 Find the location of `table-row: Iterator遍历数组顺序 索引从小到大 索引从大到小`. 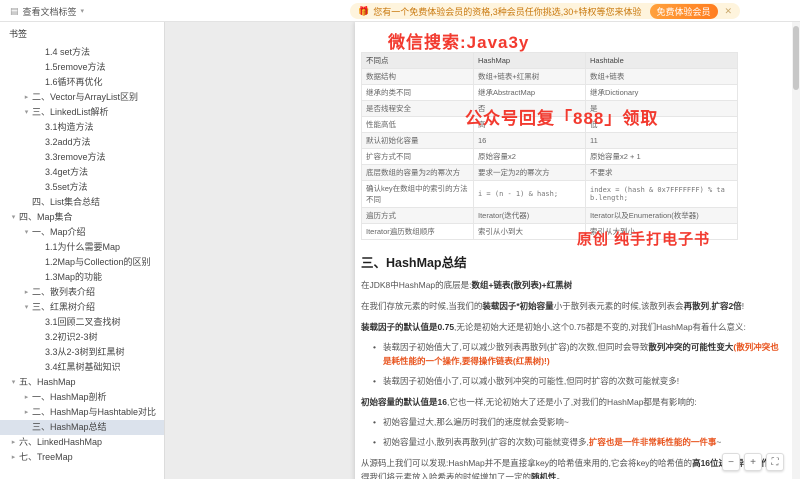

table-row: Iterator遍历数组顺序 索引从小到大 索引从大到小 is located at coordinates (549, 231).